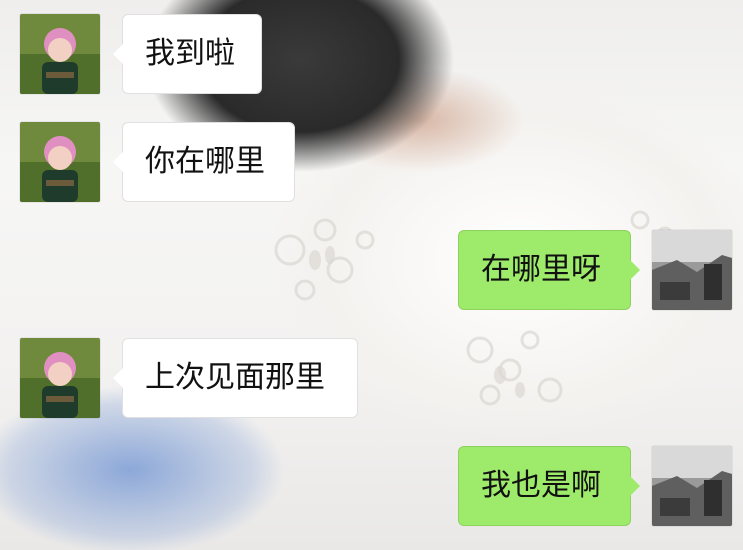 This screenshot has width=743, height=550. I want to click on incoming-message-bubble: 上次见面那里, so click(235, 378).